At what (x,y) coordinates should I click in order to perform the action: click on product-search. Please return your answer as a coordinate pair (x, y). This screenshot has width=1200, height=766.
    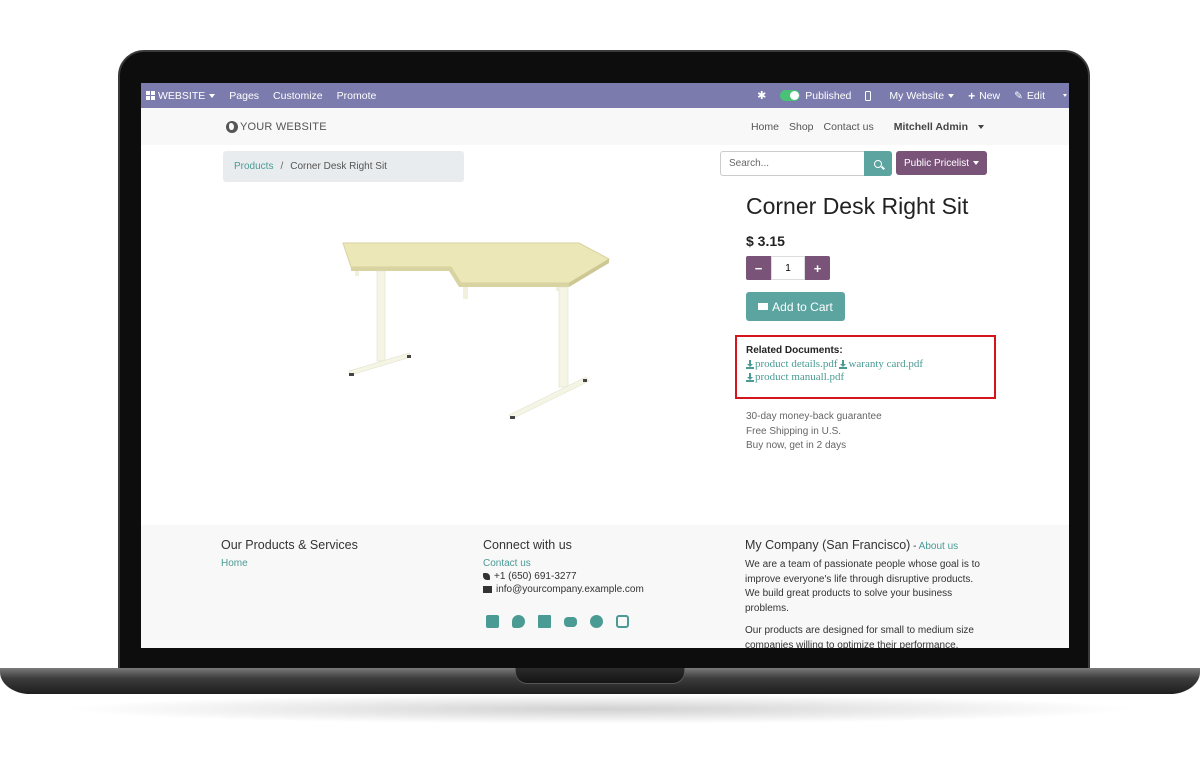
    Looking at the image, I should click on (806, 163).